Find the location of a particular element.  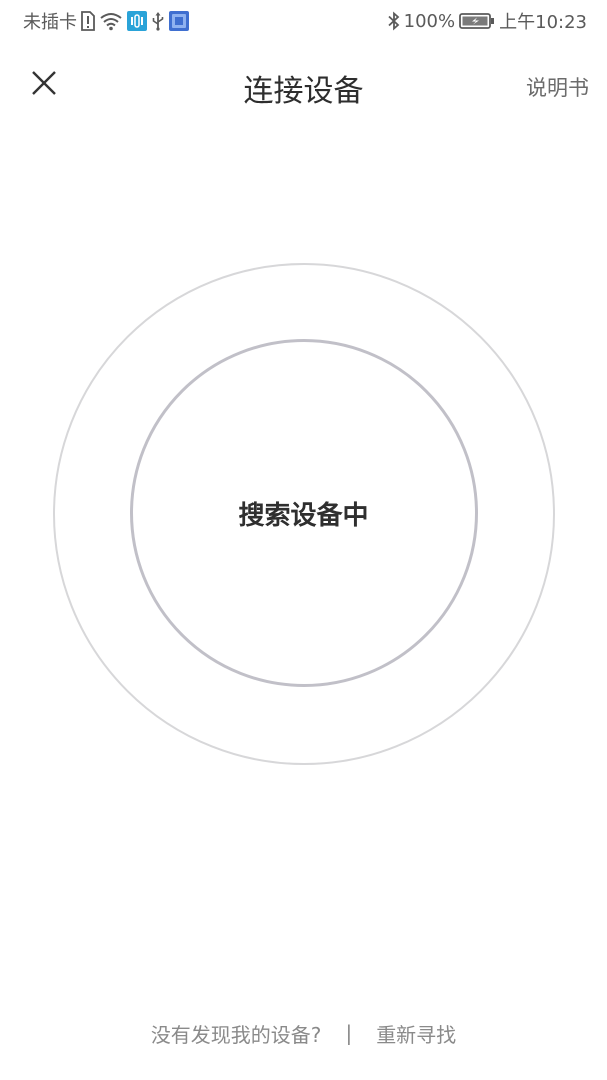

search-status-text: 搜索设备中 is located at coordinates (303, 516).